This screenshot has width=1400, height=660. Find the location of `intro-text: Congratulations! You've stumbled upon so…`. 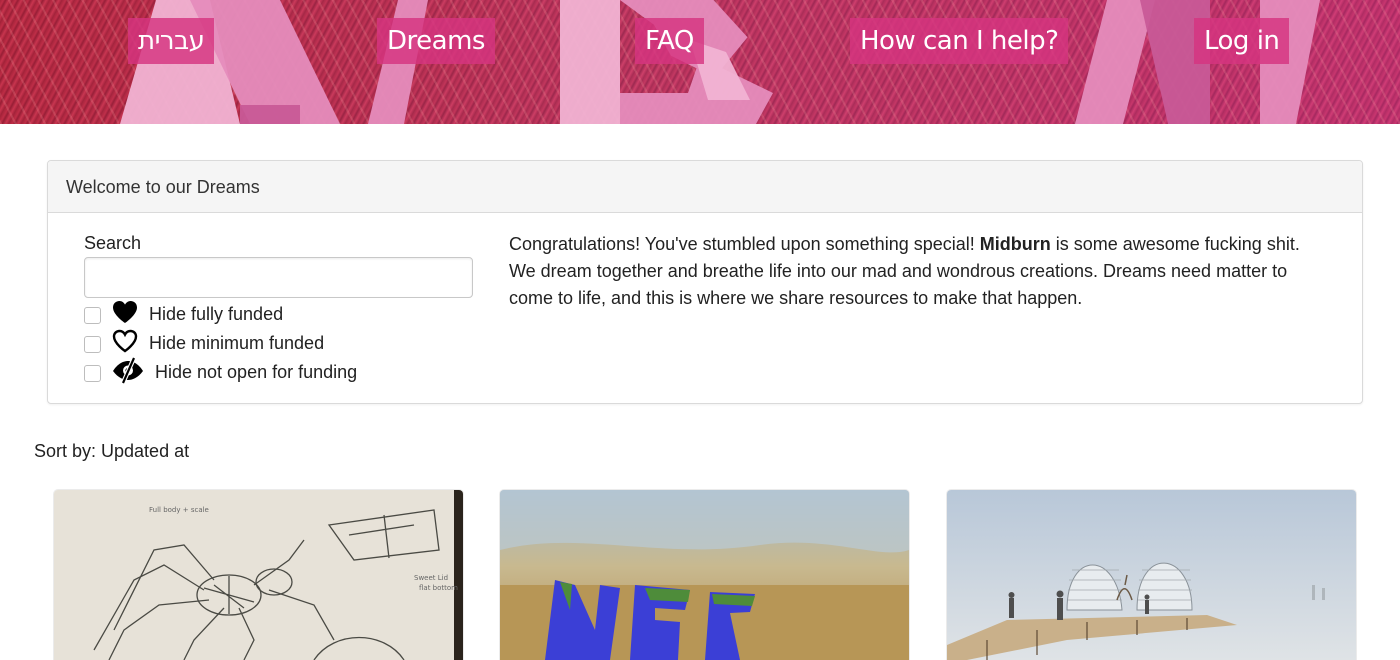

intro-text: Congratulations! You've stumbled upon so… is located at coordinates (919, 271).